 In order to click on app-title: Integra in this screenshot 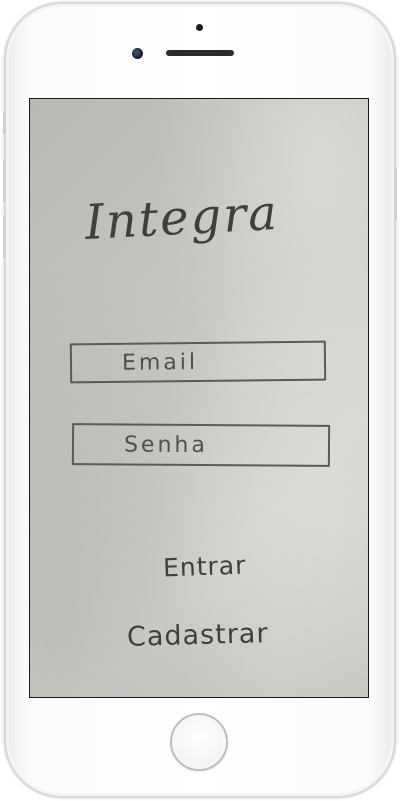, I will do `click(182, 217)`.